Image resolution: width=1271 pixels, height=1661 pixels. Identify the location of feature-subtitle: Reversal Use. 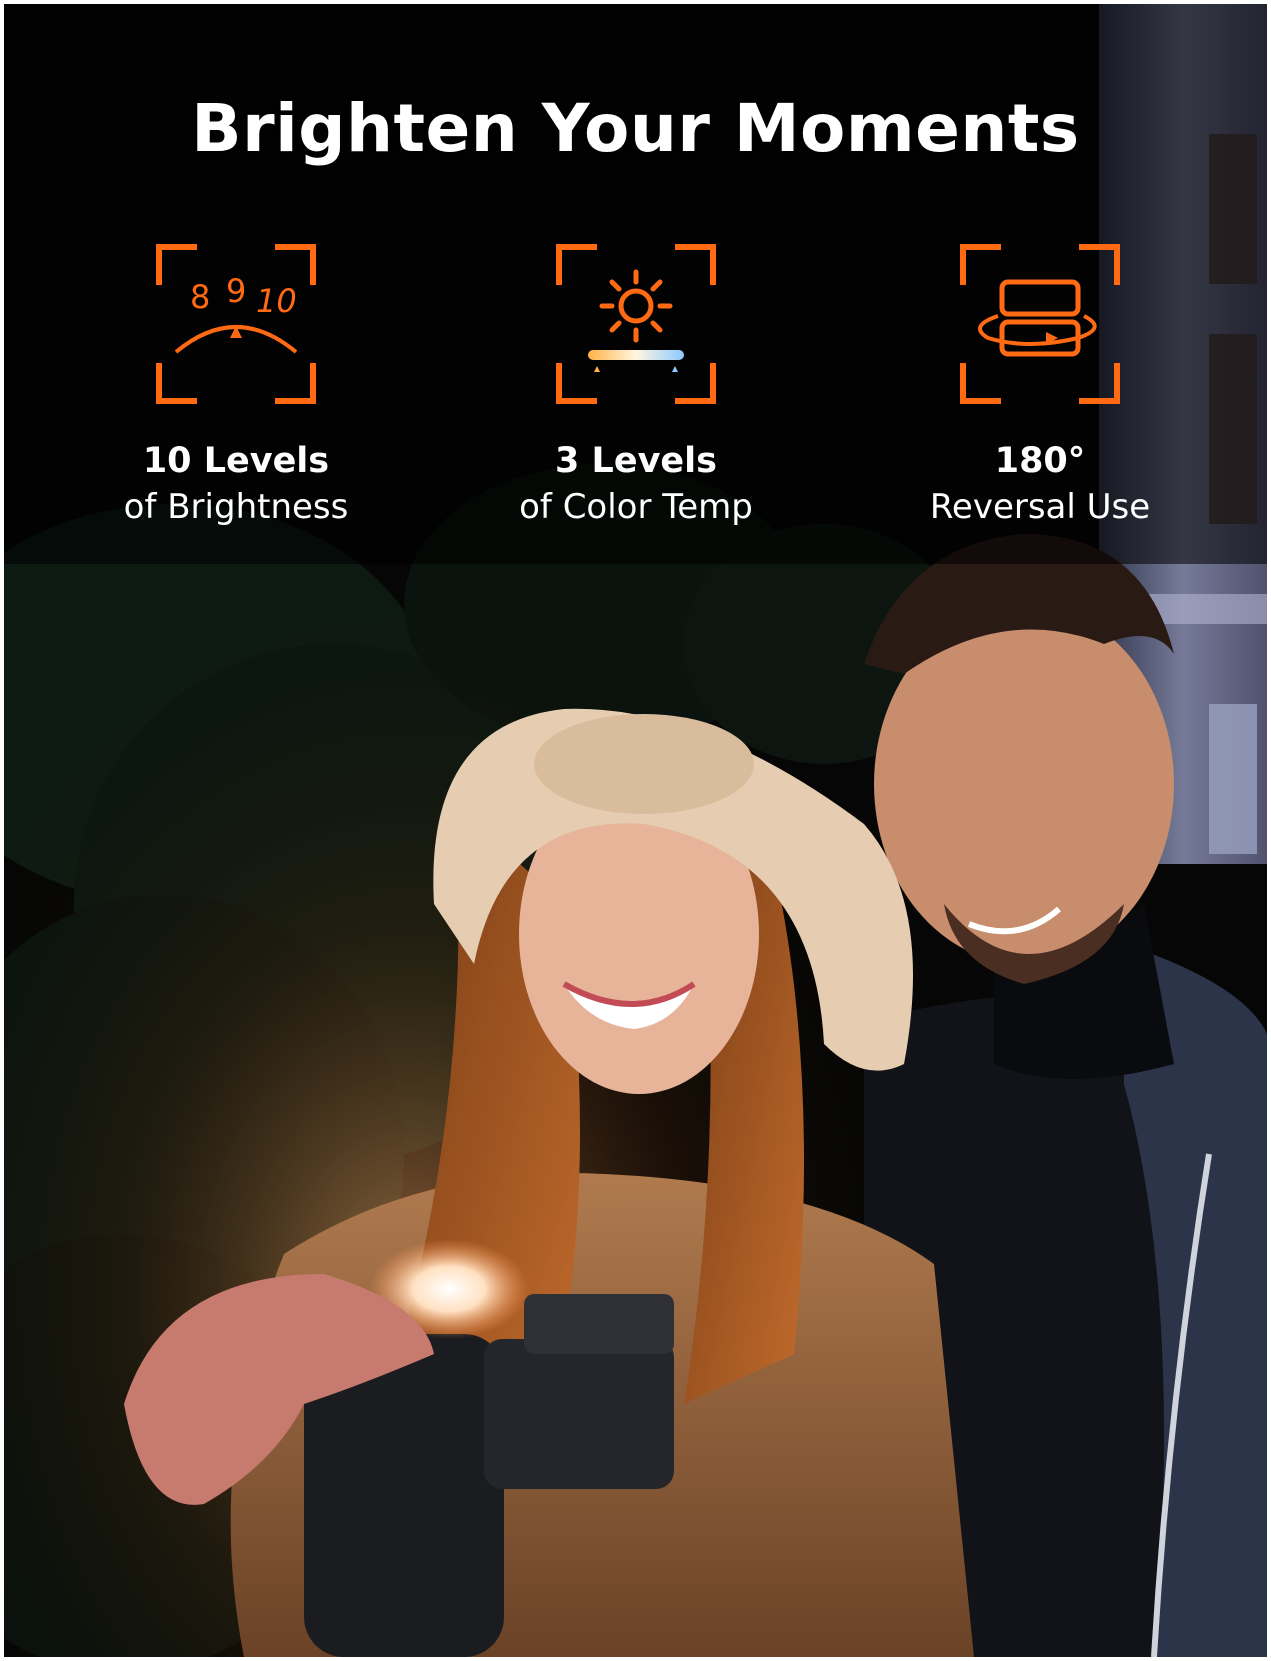
(1040, 507).